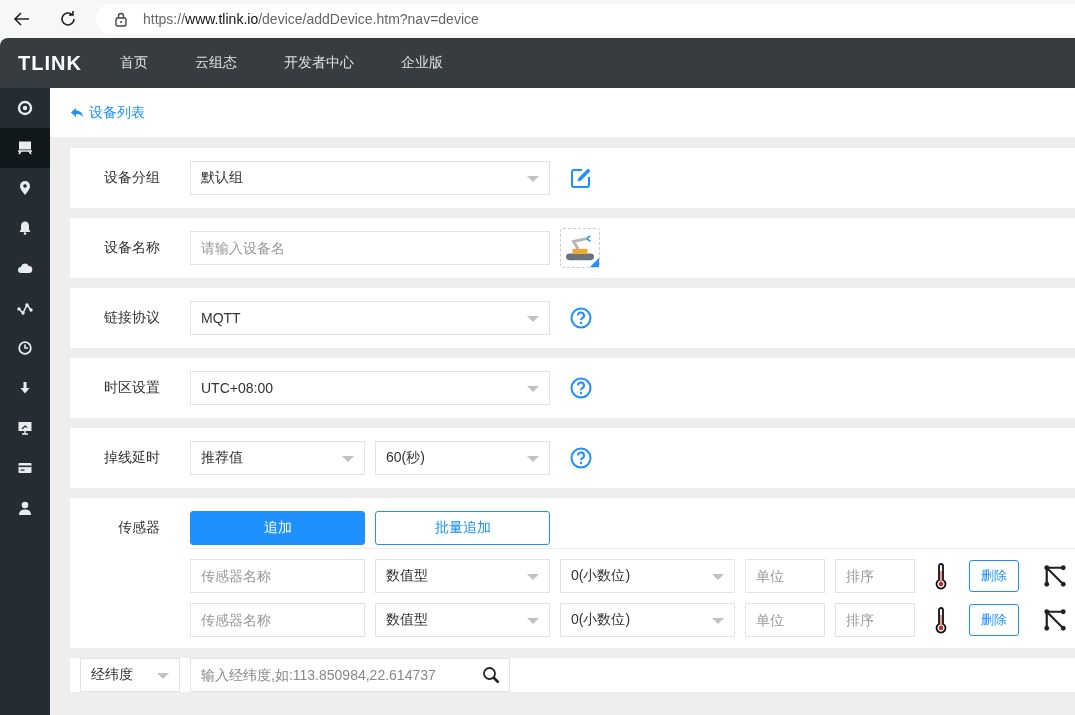  Describe the element at coordinates (25, 308) in the screenshot. I see `graph-icon` at that location.